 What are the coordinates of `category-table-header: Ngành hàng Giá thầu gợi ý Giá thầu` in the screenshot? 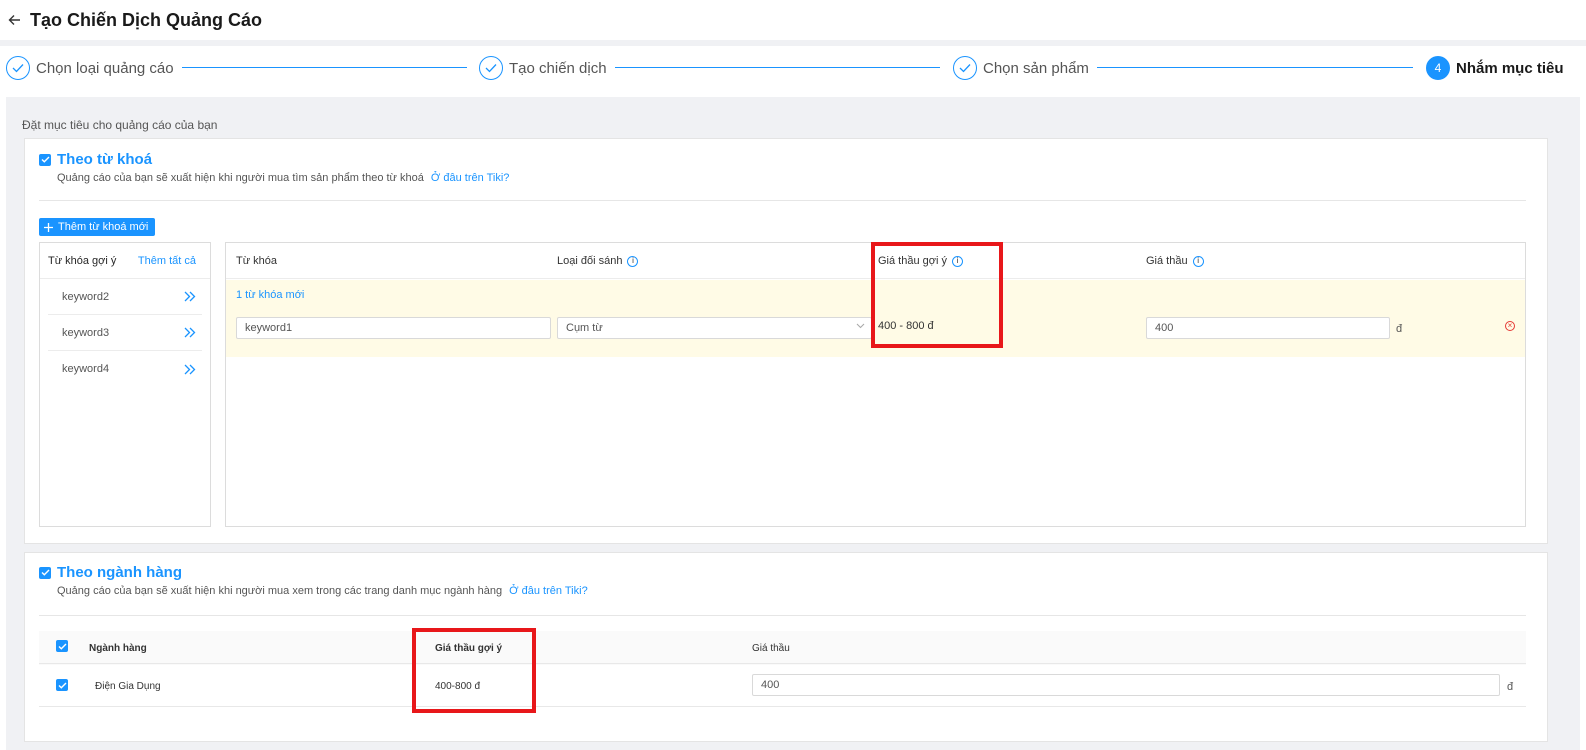 It's located at (782, 647).